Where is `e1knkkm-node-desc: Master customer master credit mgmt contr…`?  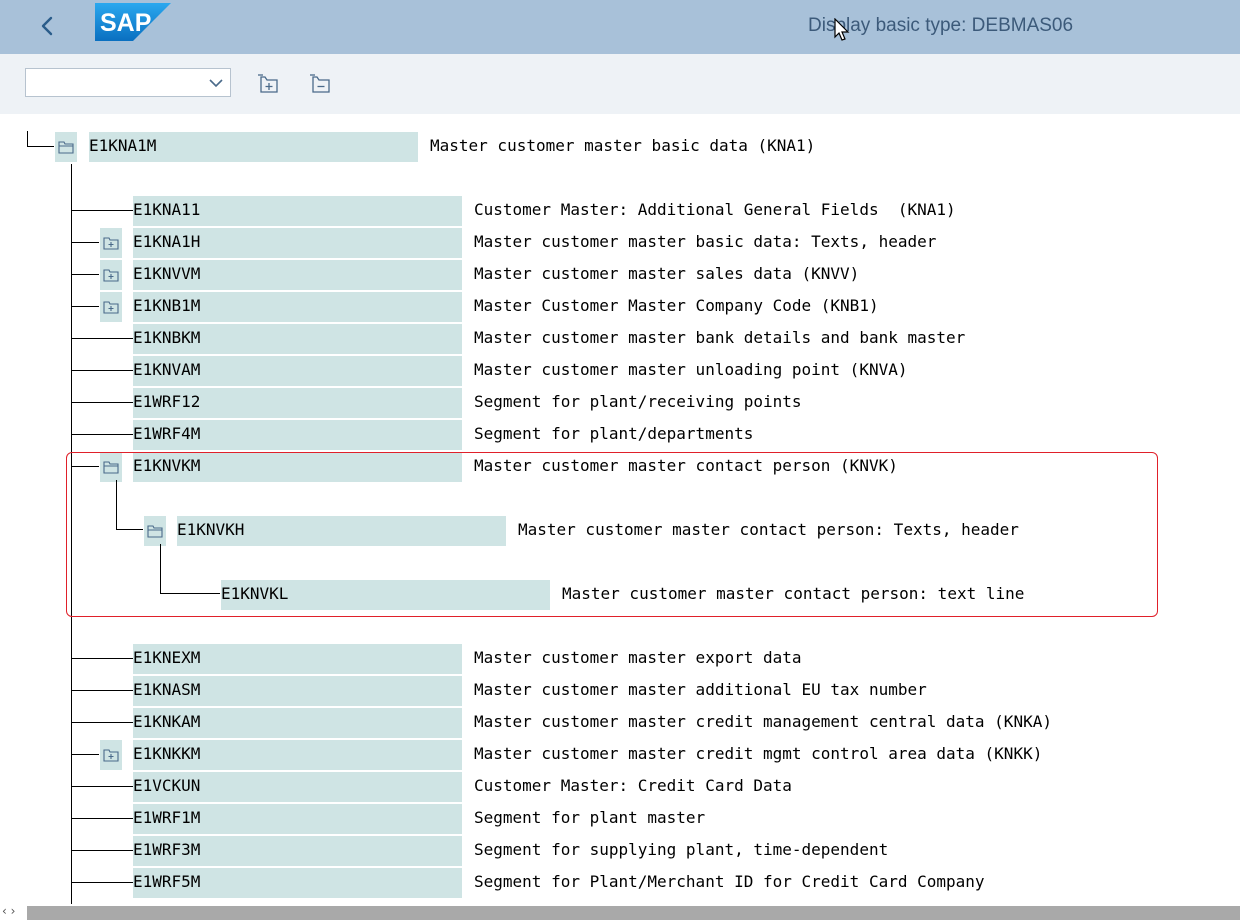 e1knkkm-node-desc: Master customer master credit mgmt contr… is located at coordinates (758, 753).